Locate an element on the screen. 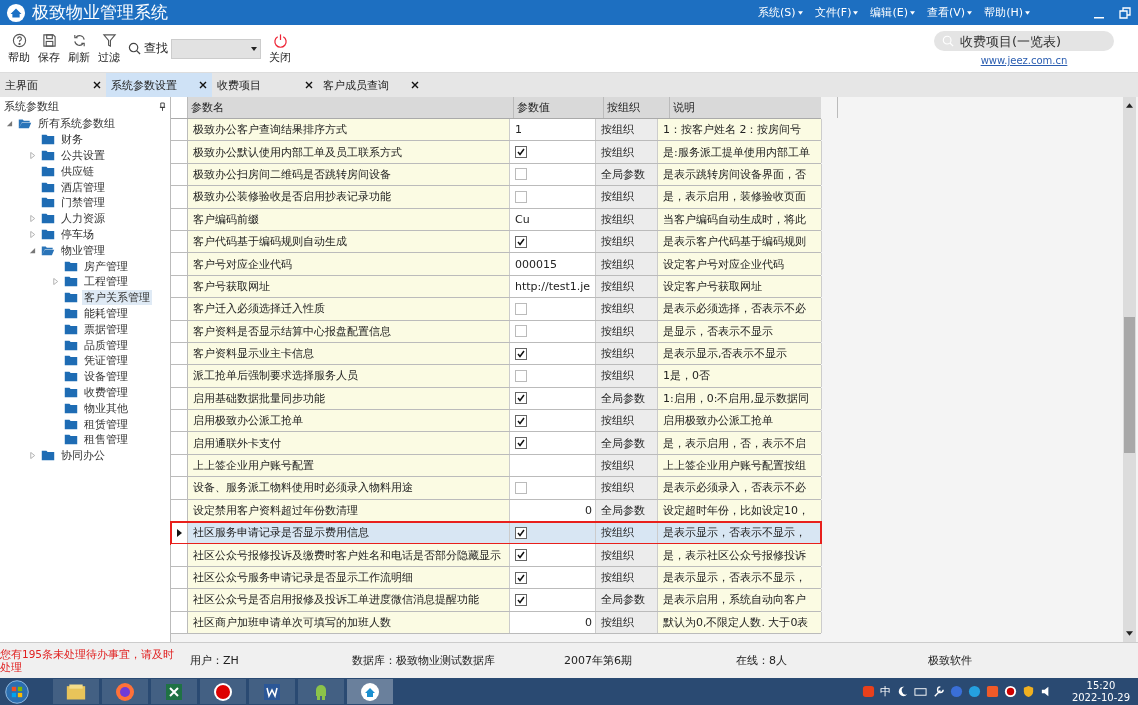  tree-item: 房产管理 is located at coordinates (106, 266).